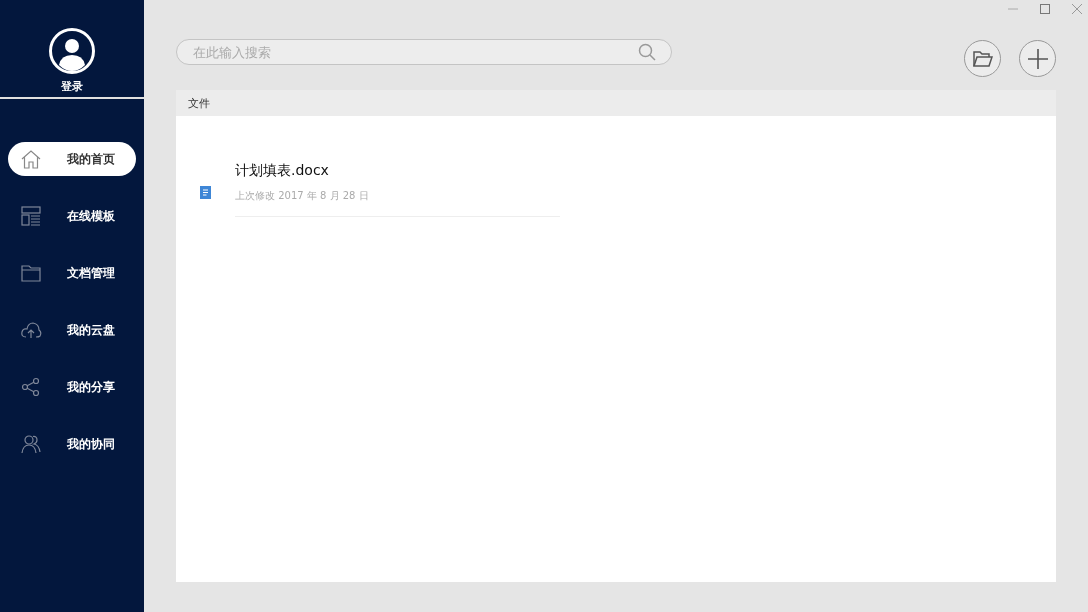  I want to click on close-icon, so click(1077, 9).